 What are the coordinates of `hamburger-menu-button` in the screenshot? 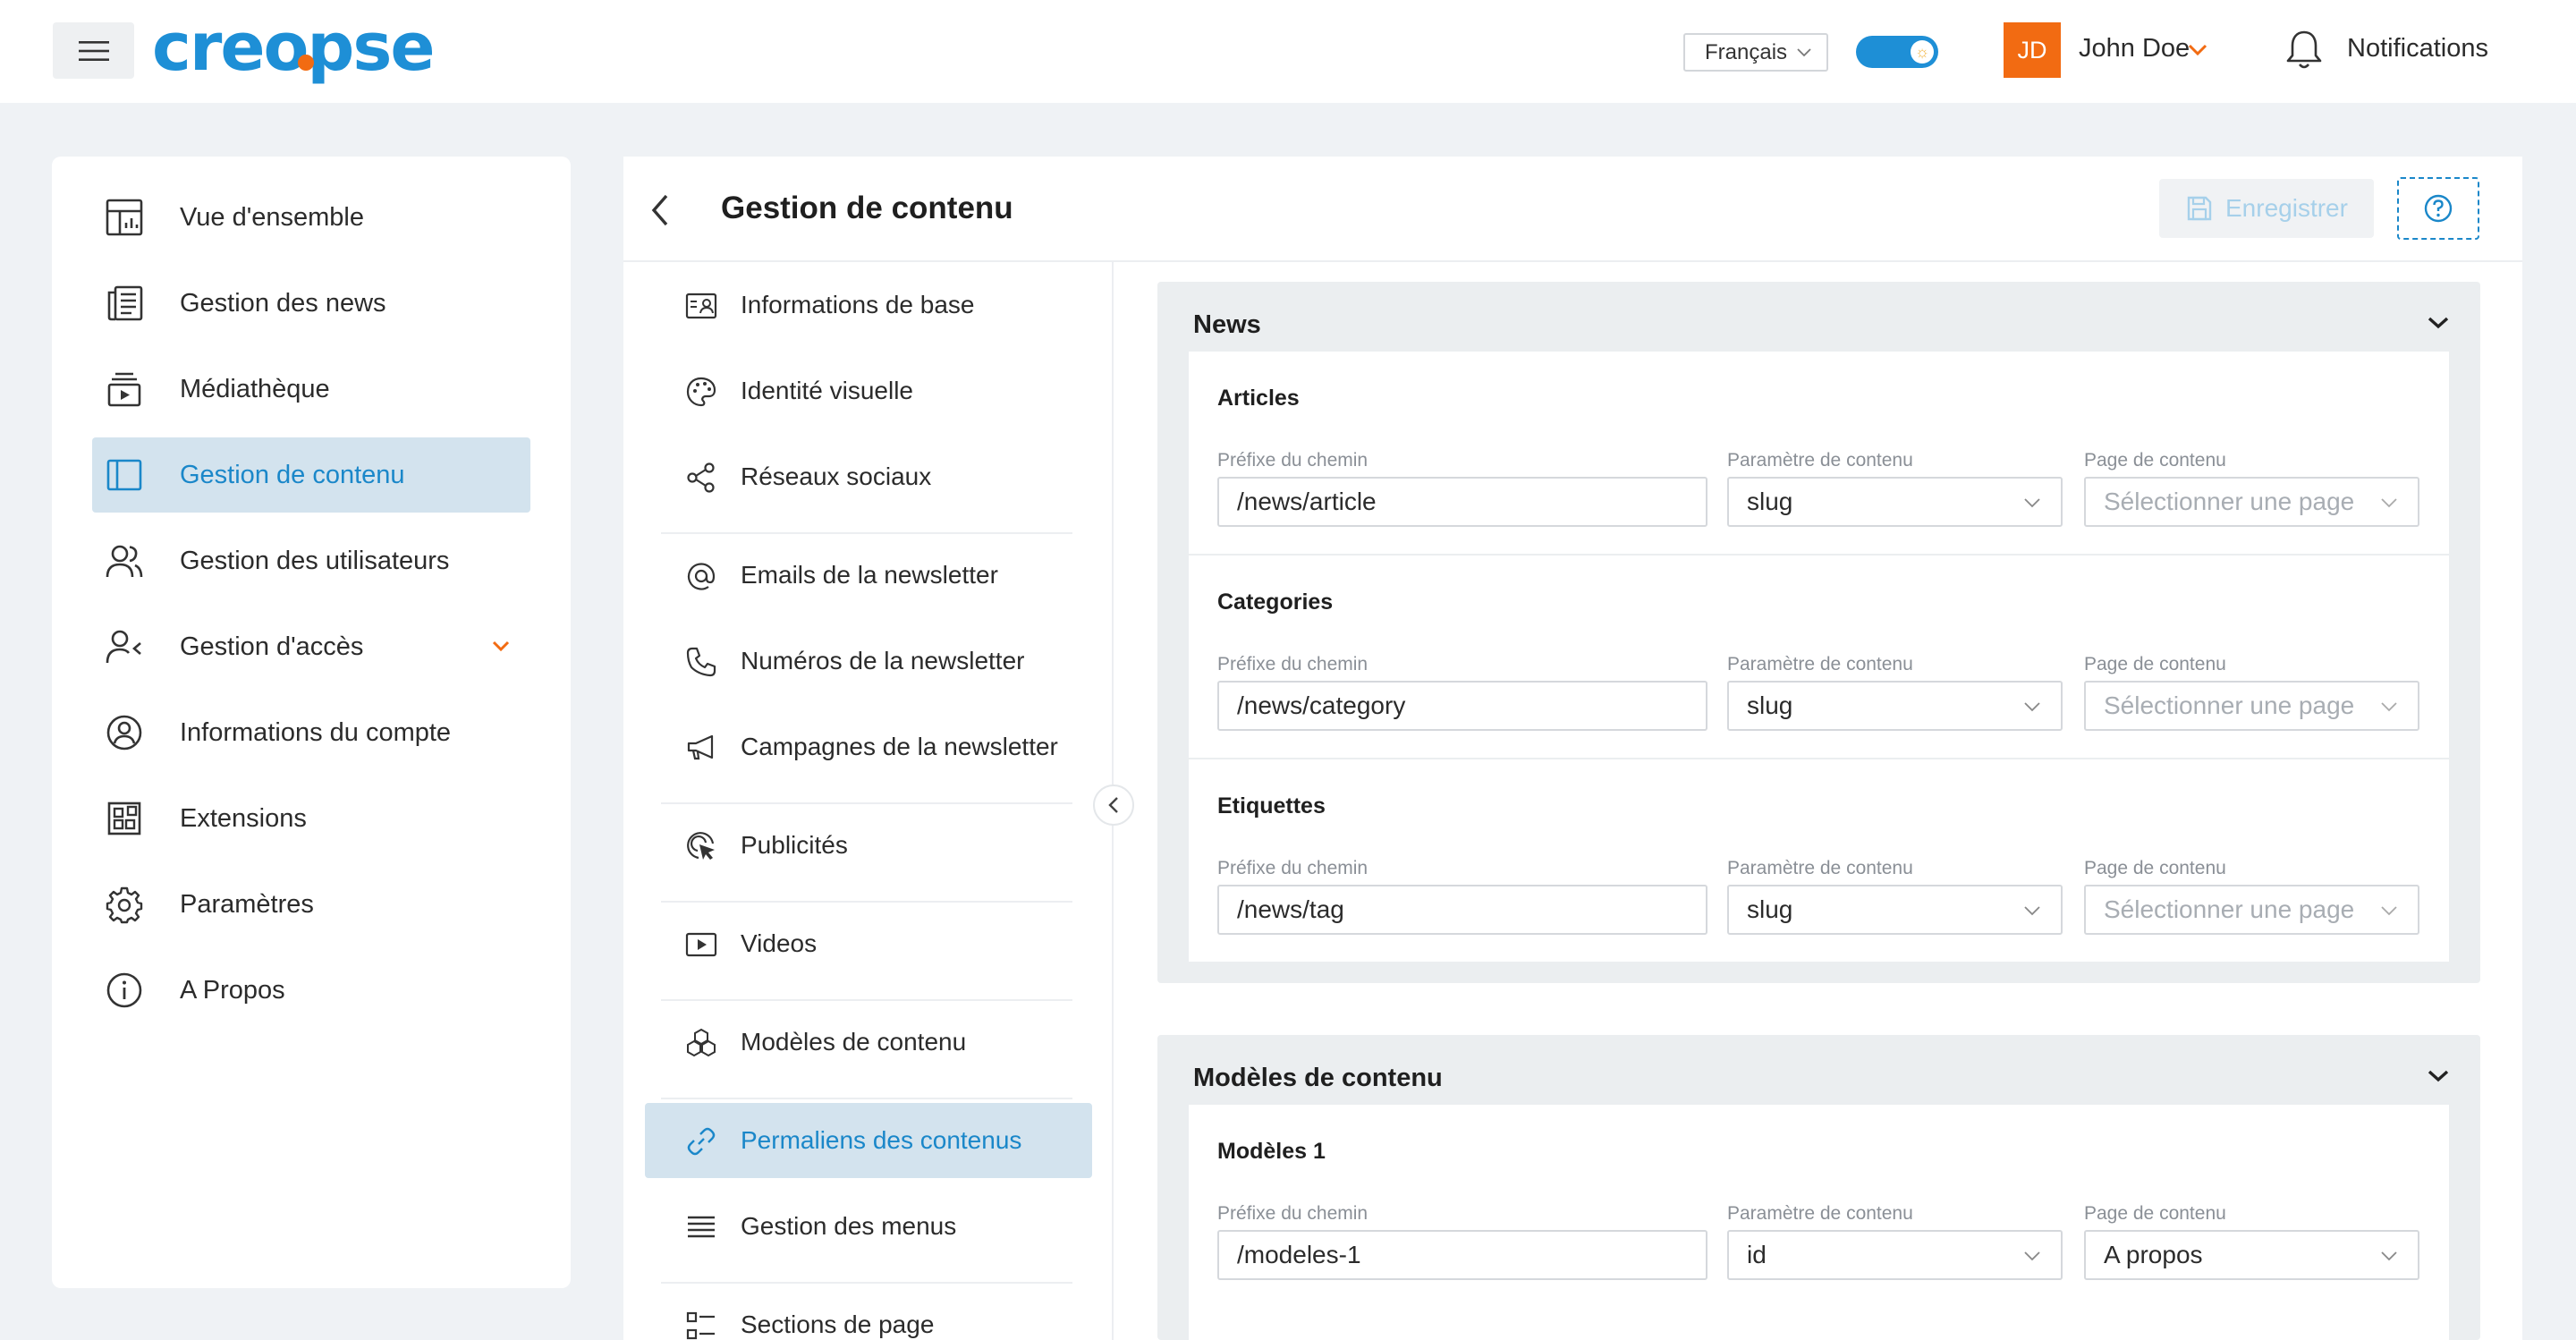 It's located at (93, 50).